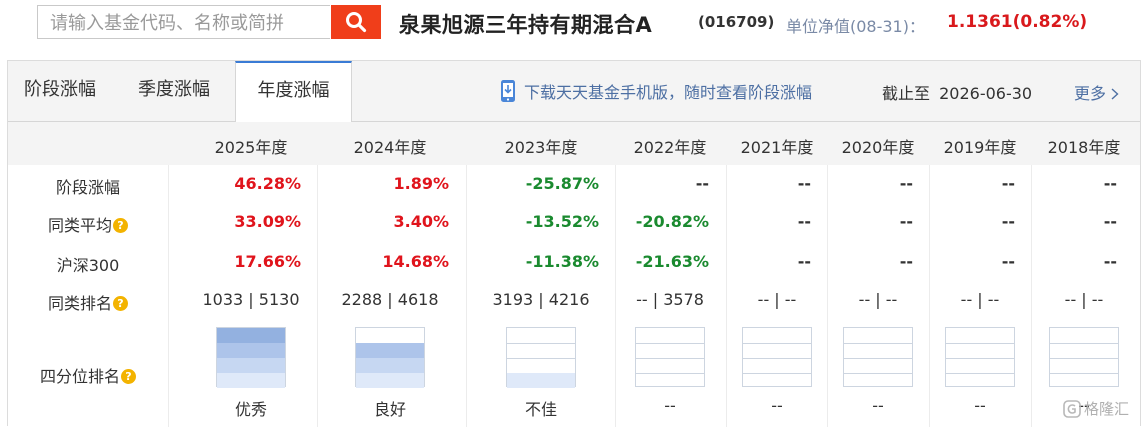  Describe the element at coordinates (250, 409) in the screenshot. I see `quartile-text: 优秀` at that location.